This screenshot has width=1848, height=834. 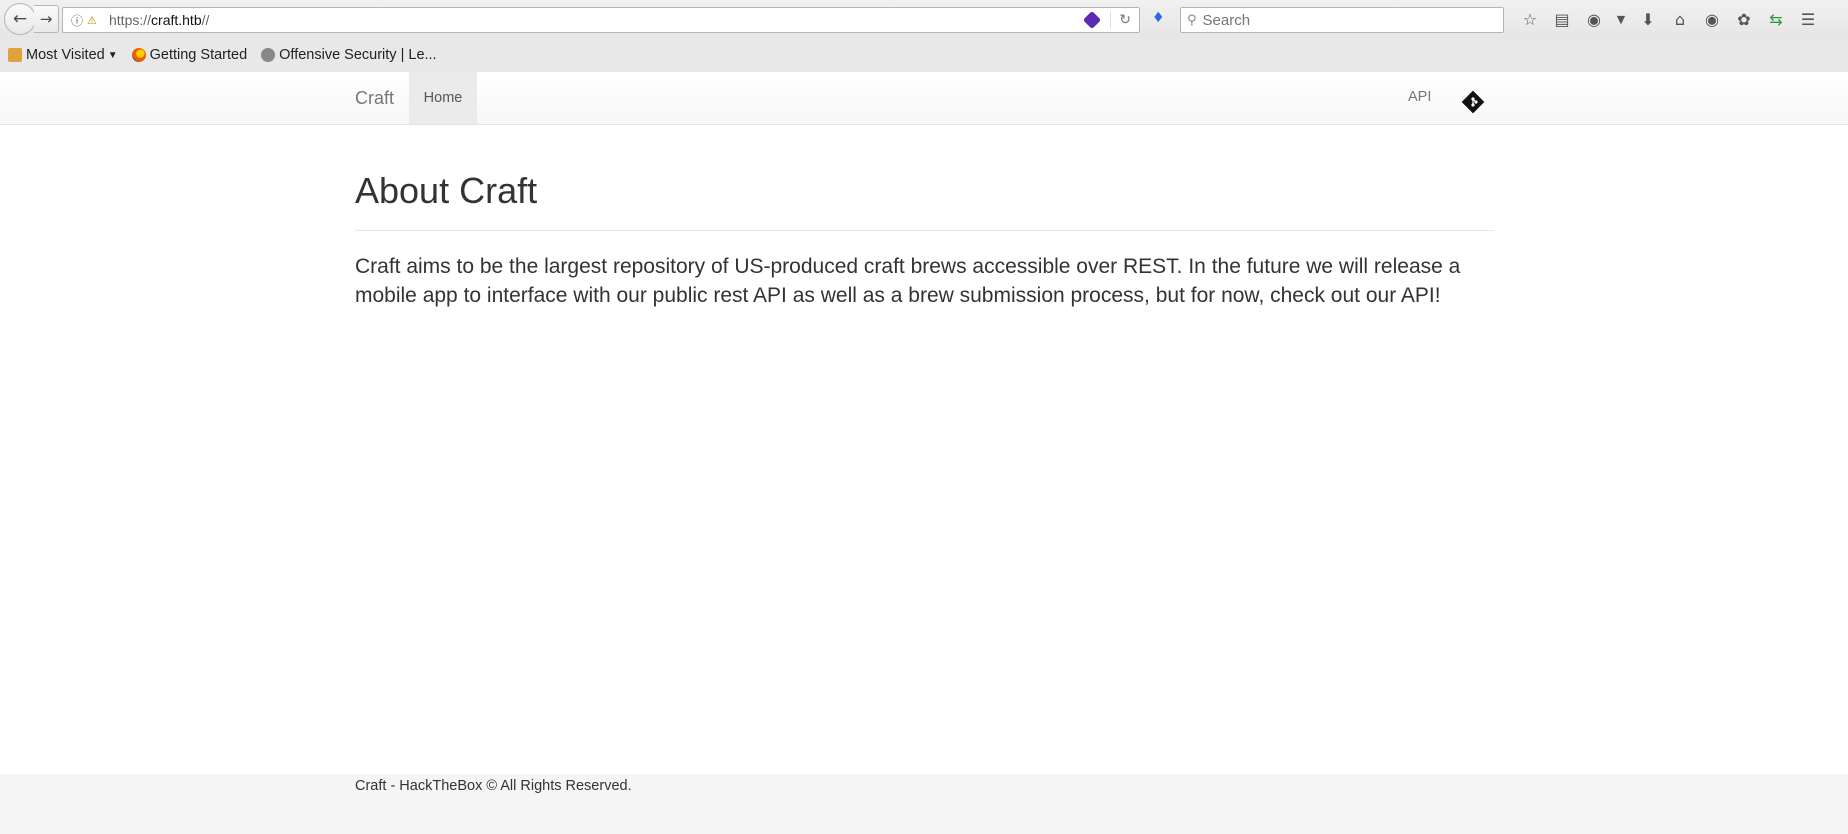 I want to click on back-button: ←, so click(x=20, y=19).